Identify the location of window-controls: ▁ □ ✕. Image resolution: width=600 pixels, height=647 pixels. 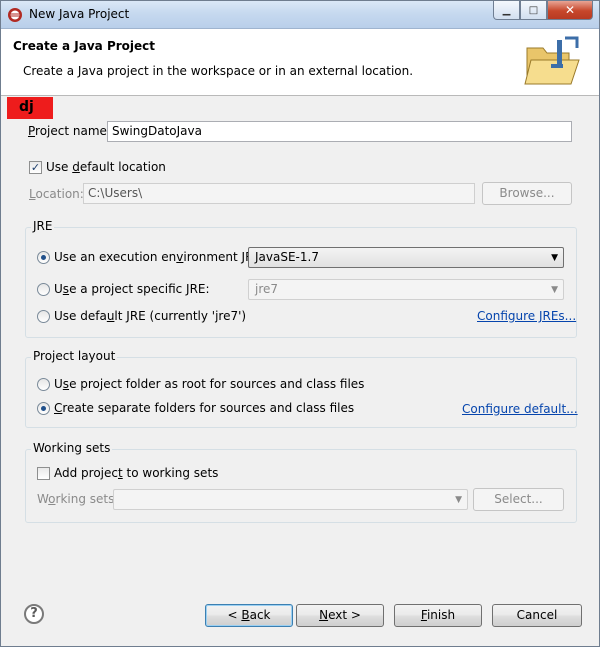
(543, 10).